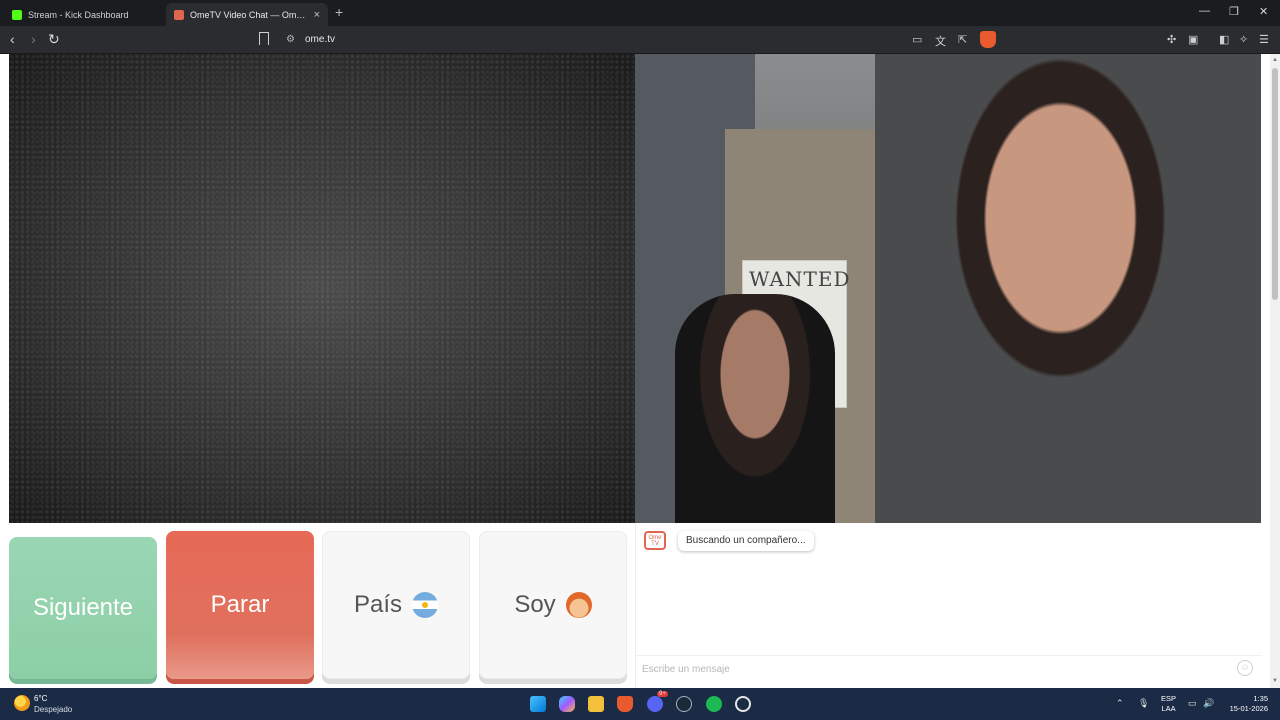 This screenshot has width=1280, height=720. What do you see at coordinates (1143, 703) in the screenshot?
I see `microphone-icon: 🎙` at bounding box center [1143, 703].